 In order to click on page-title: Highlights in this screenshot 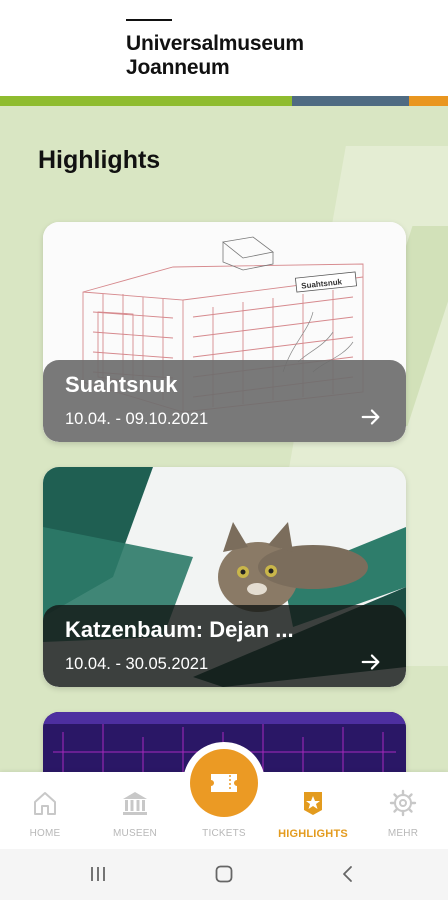, I will do `click(99, 160)`.